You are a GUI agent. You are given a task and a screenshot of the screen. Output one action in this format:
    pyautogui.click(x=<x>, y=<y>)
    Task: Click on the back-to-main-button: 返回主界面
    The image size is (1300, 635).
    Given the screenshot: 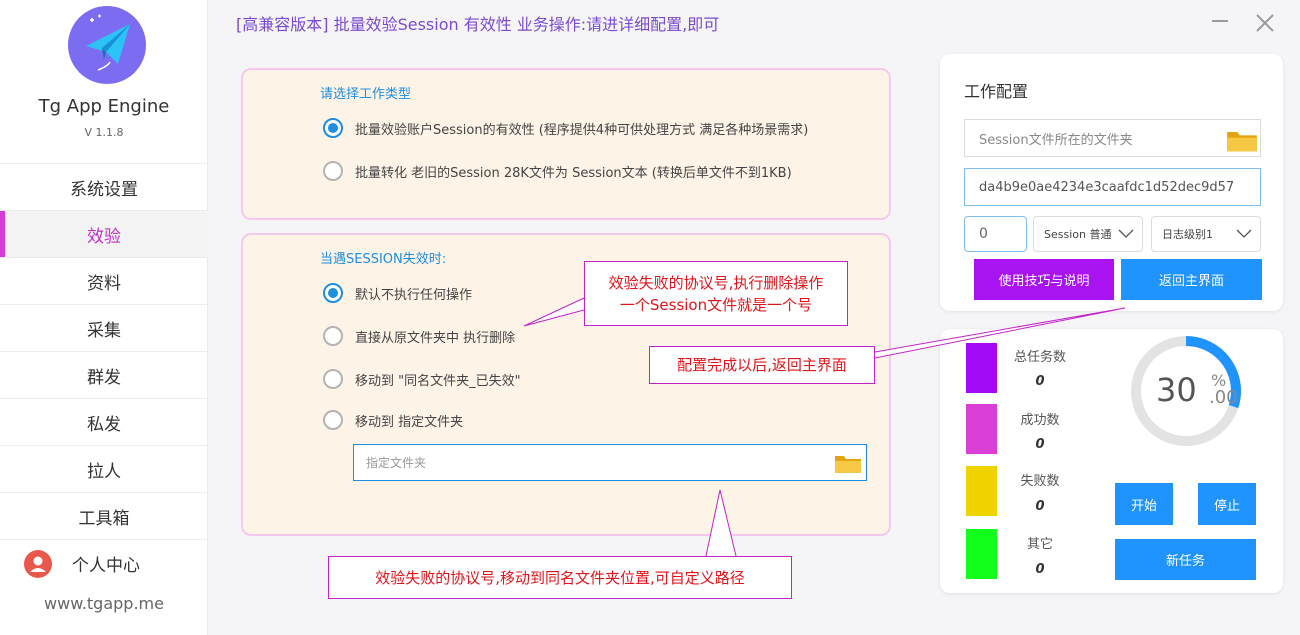 What is the action you would take?
    pyautogui.click(x=1191, y=279)
    